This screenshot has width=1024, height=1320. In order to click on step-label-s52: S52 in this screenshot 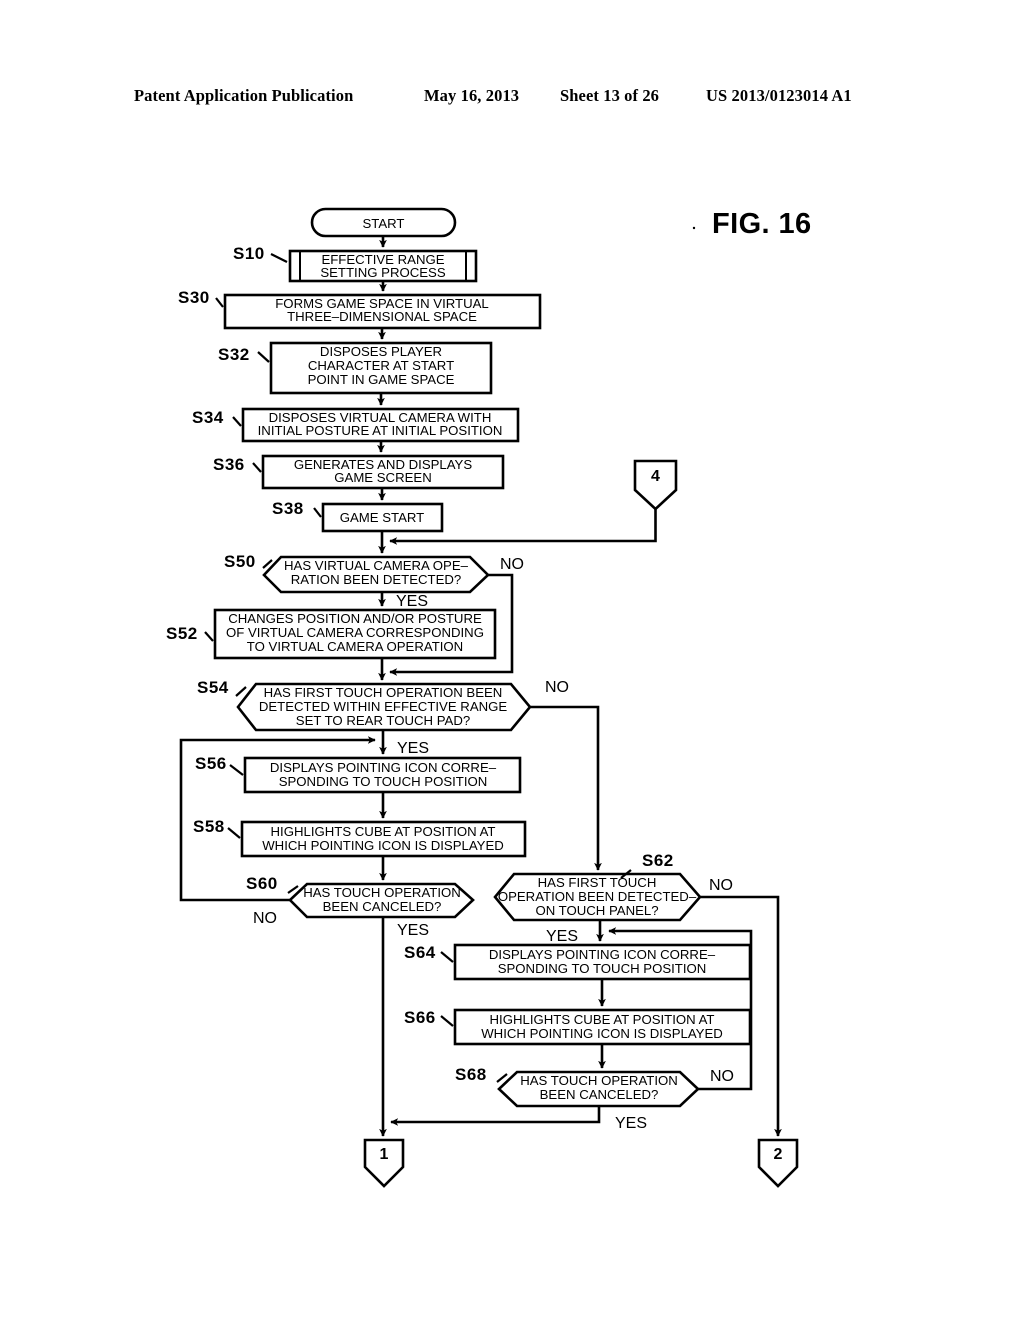, I will do `click(182, 633)`.